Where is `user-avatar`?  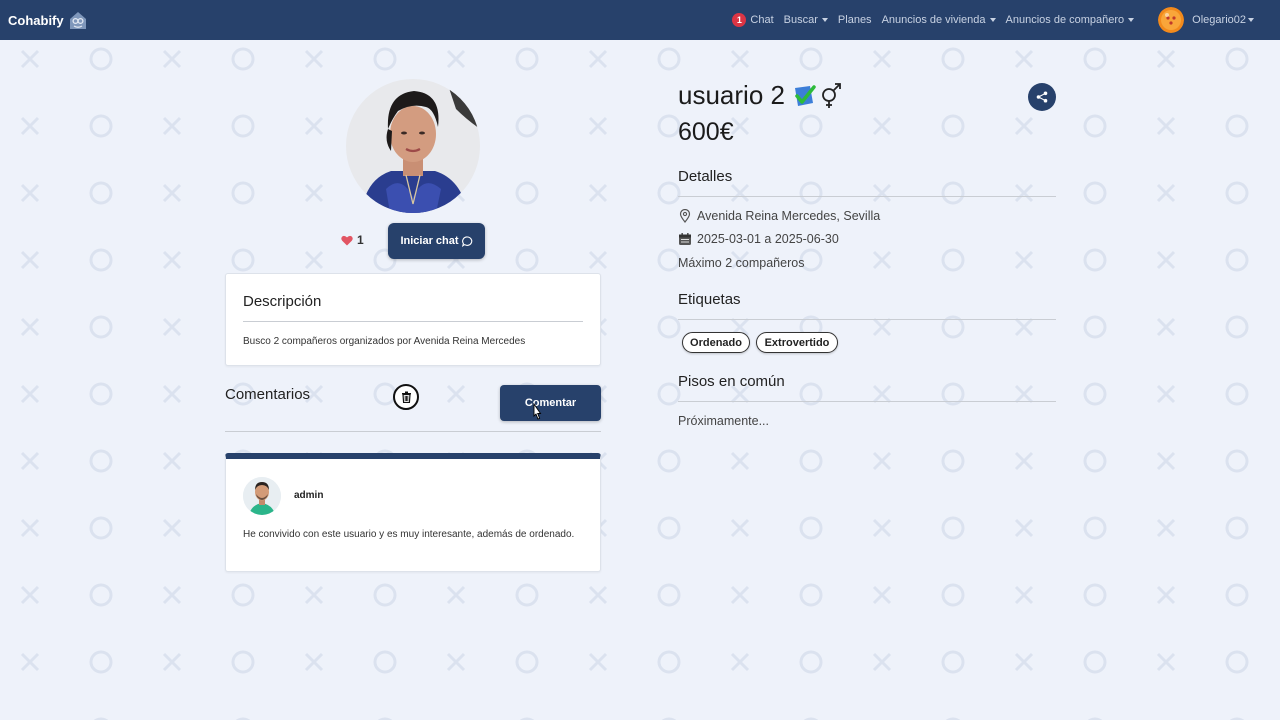
user-avatar is located at coordinates (1171, 20).